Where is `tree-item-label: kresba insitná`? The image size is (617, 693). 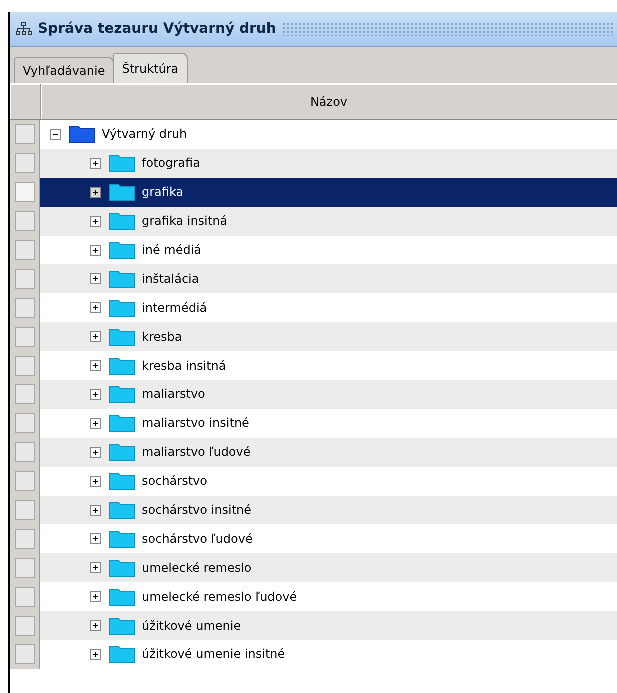 tree-item-label: kresba insitná is located at coordinates (184, 365).